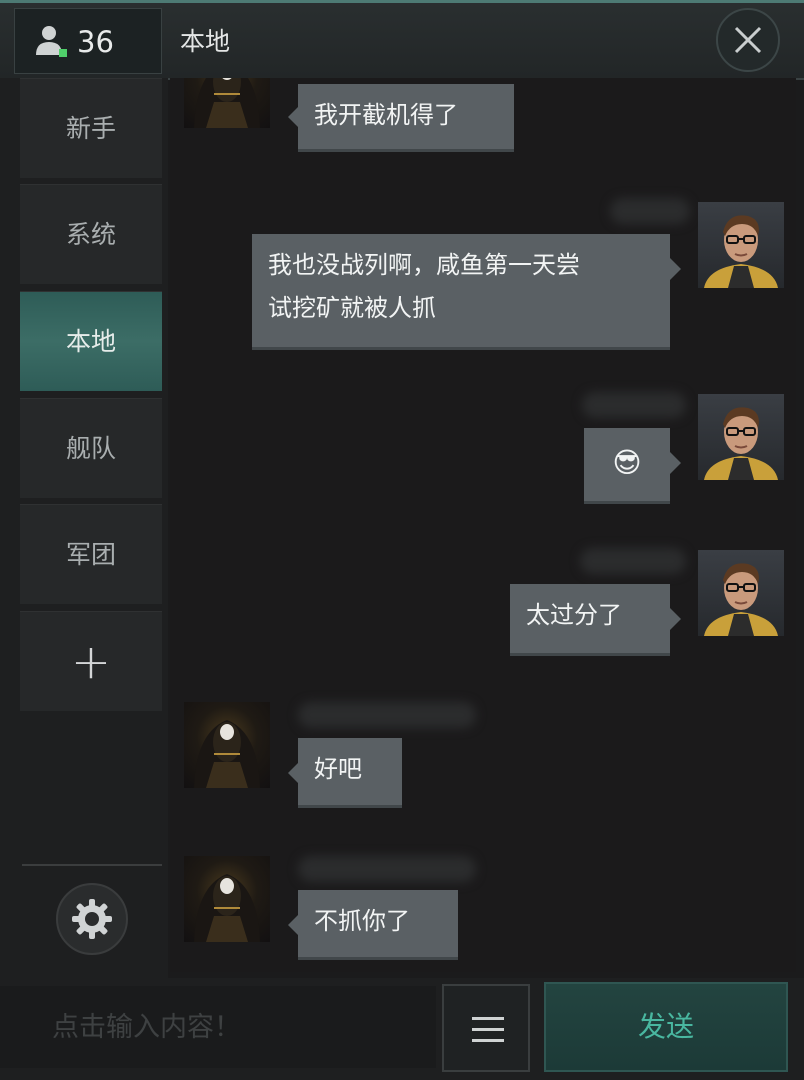 The image size is (804, 1080). I want to click on chat-header: 36 本地, so click(402, 40).